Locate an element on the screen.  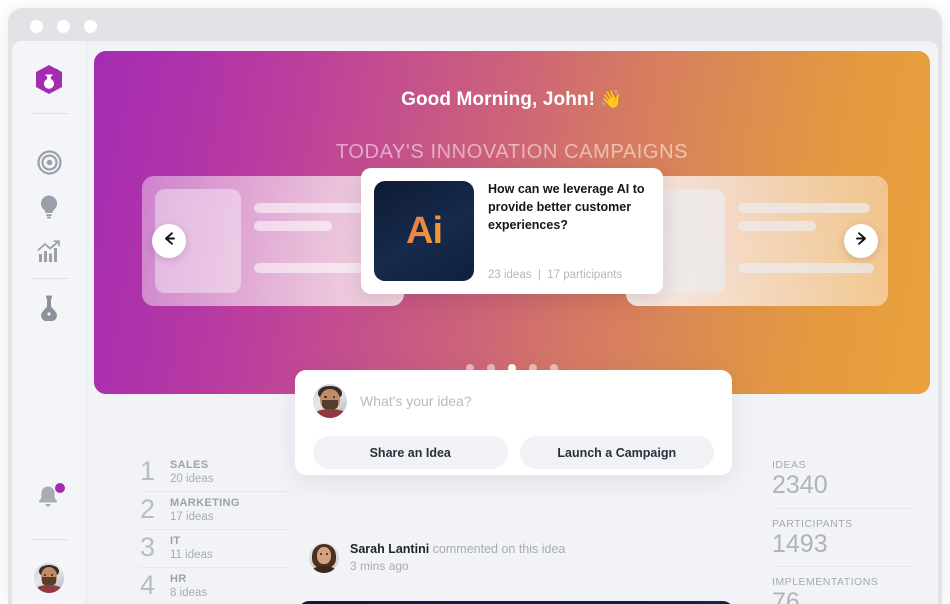
rank-number: 4 is located at coordinates (148, 585).